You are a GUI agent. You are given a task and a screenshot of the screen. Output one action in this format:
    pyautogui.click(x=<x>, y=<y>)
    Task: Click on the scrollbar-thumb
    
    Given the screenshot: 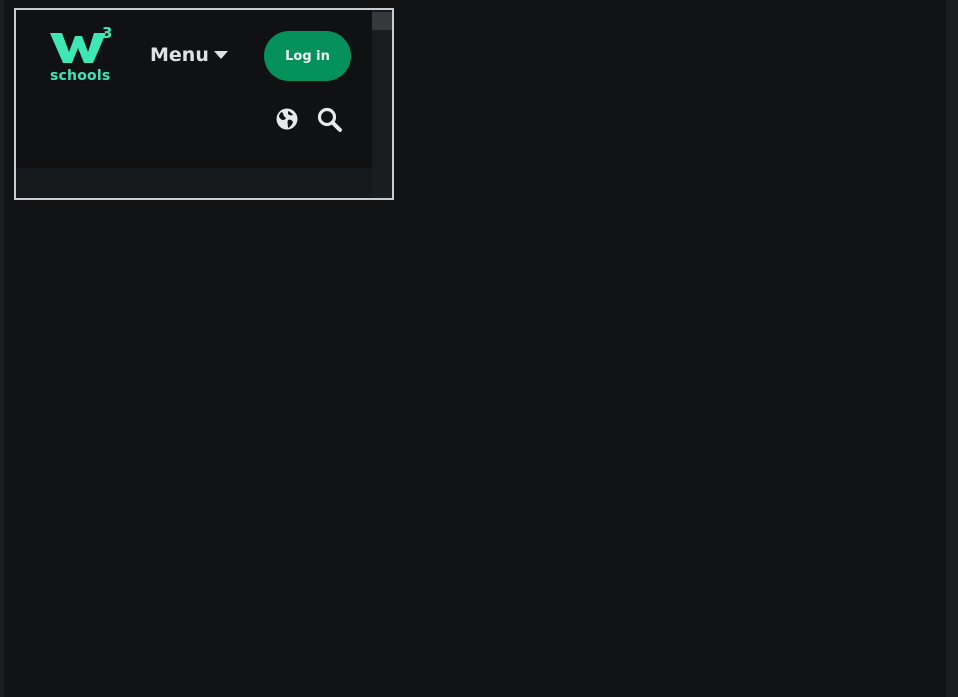 What is the action you would take?
    pyautogui.click(x=382, y=21)
    